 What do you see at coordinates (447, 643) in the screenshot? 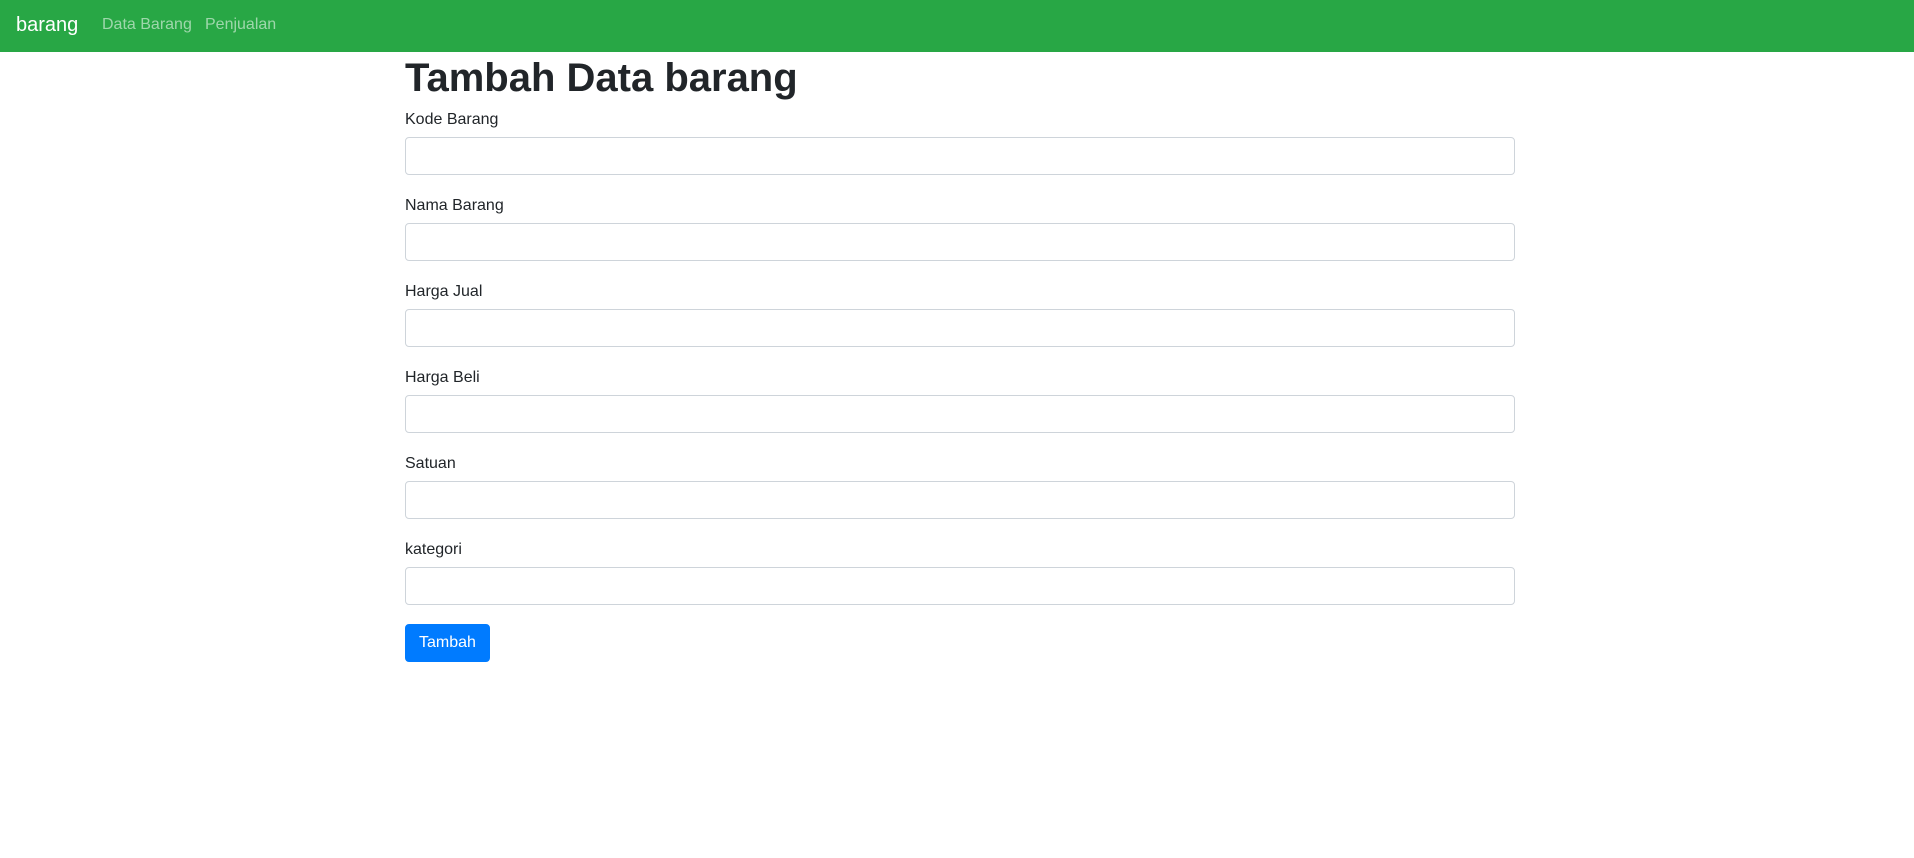
I see `tambah-button: Tambah` at bounding box center [447, 643].